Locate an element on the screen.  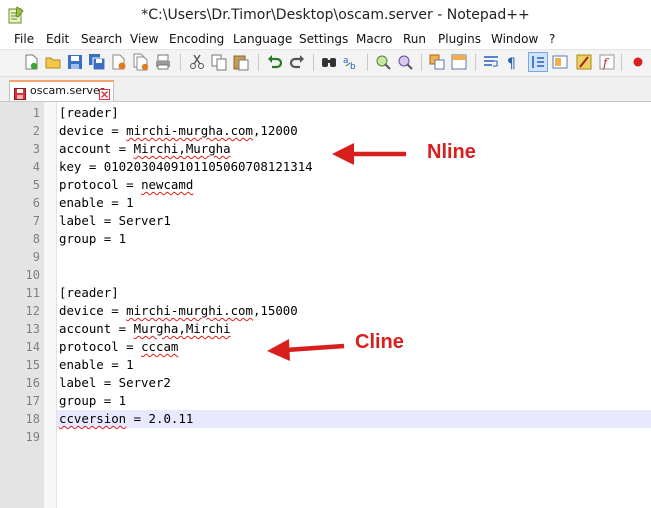
menu-run: Run is located at coordinates (414, 39).